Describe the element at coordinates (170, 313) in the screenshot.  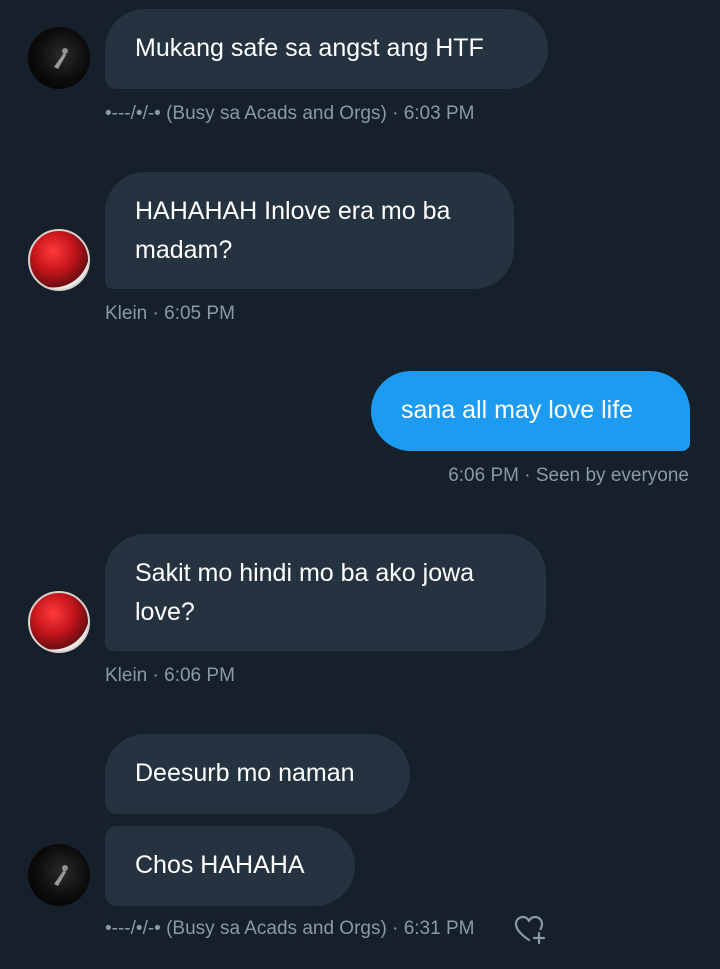
I see `message-meta: Klein · 6:05 PM` at that location.